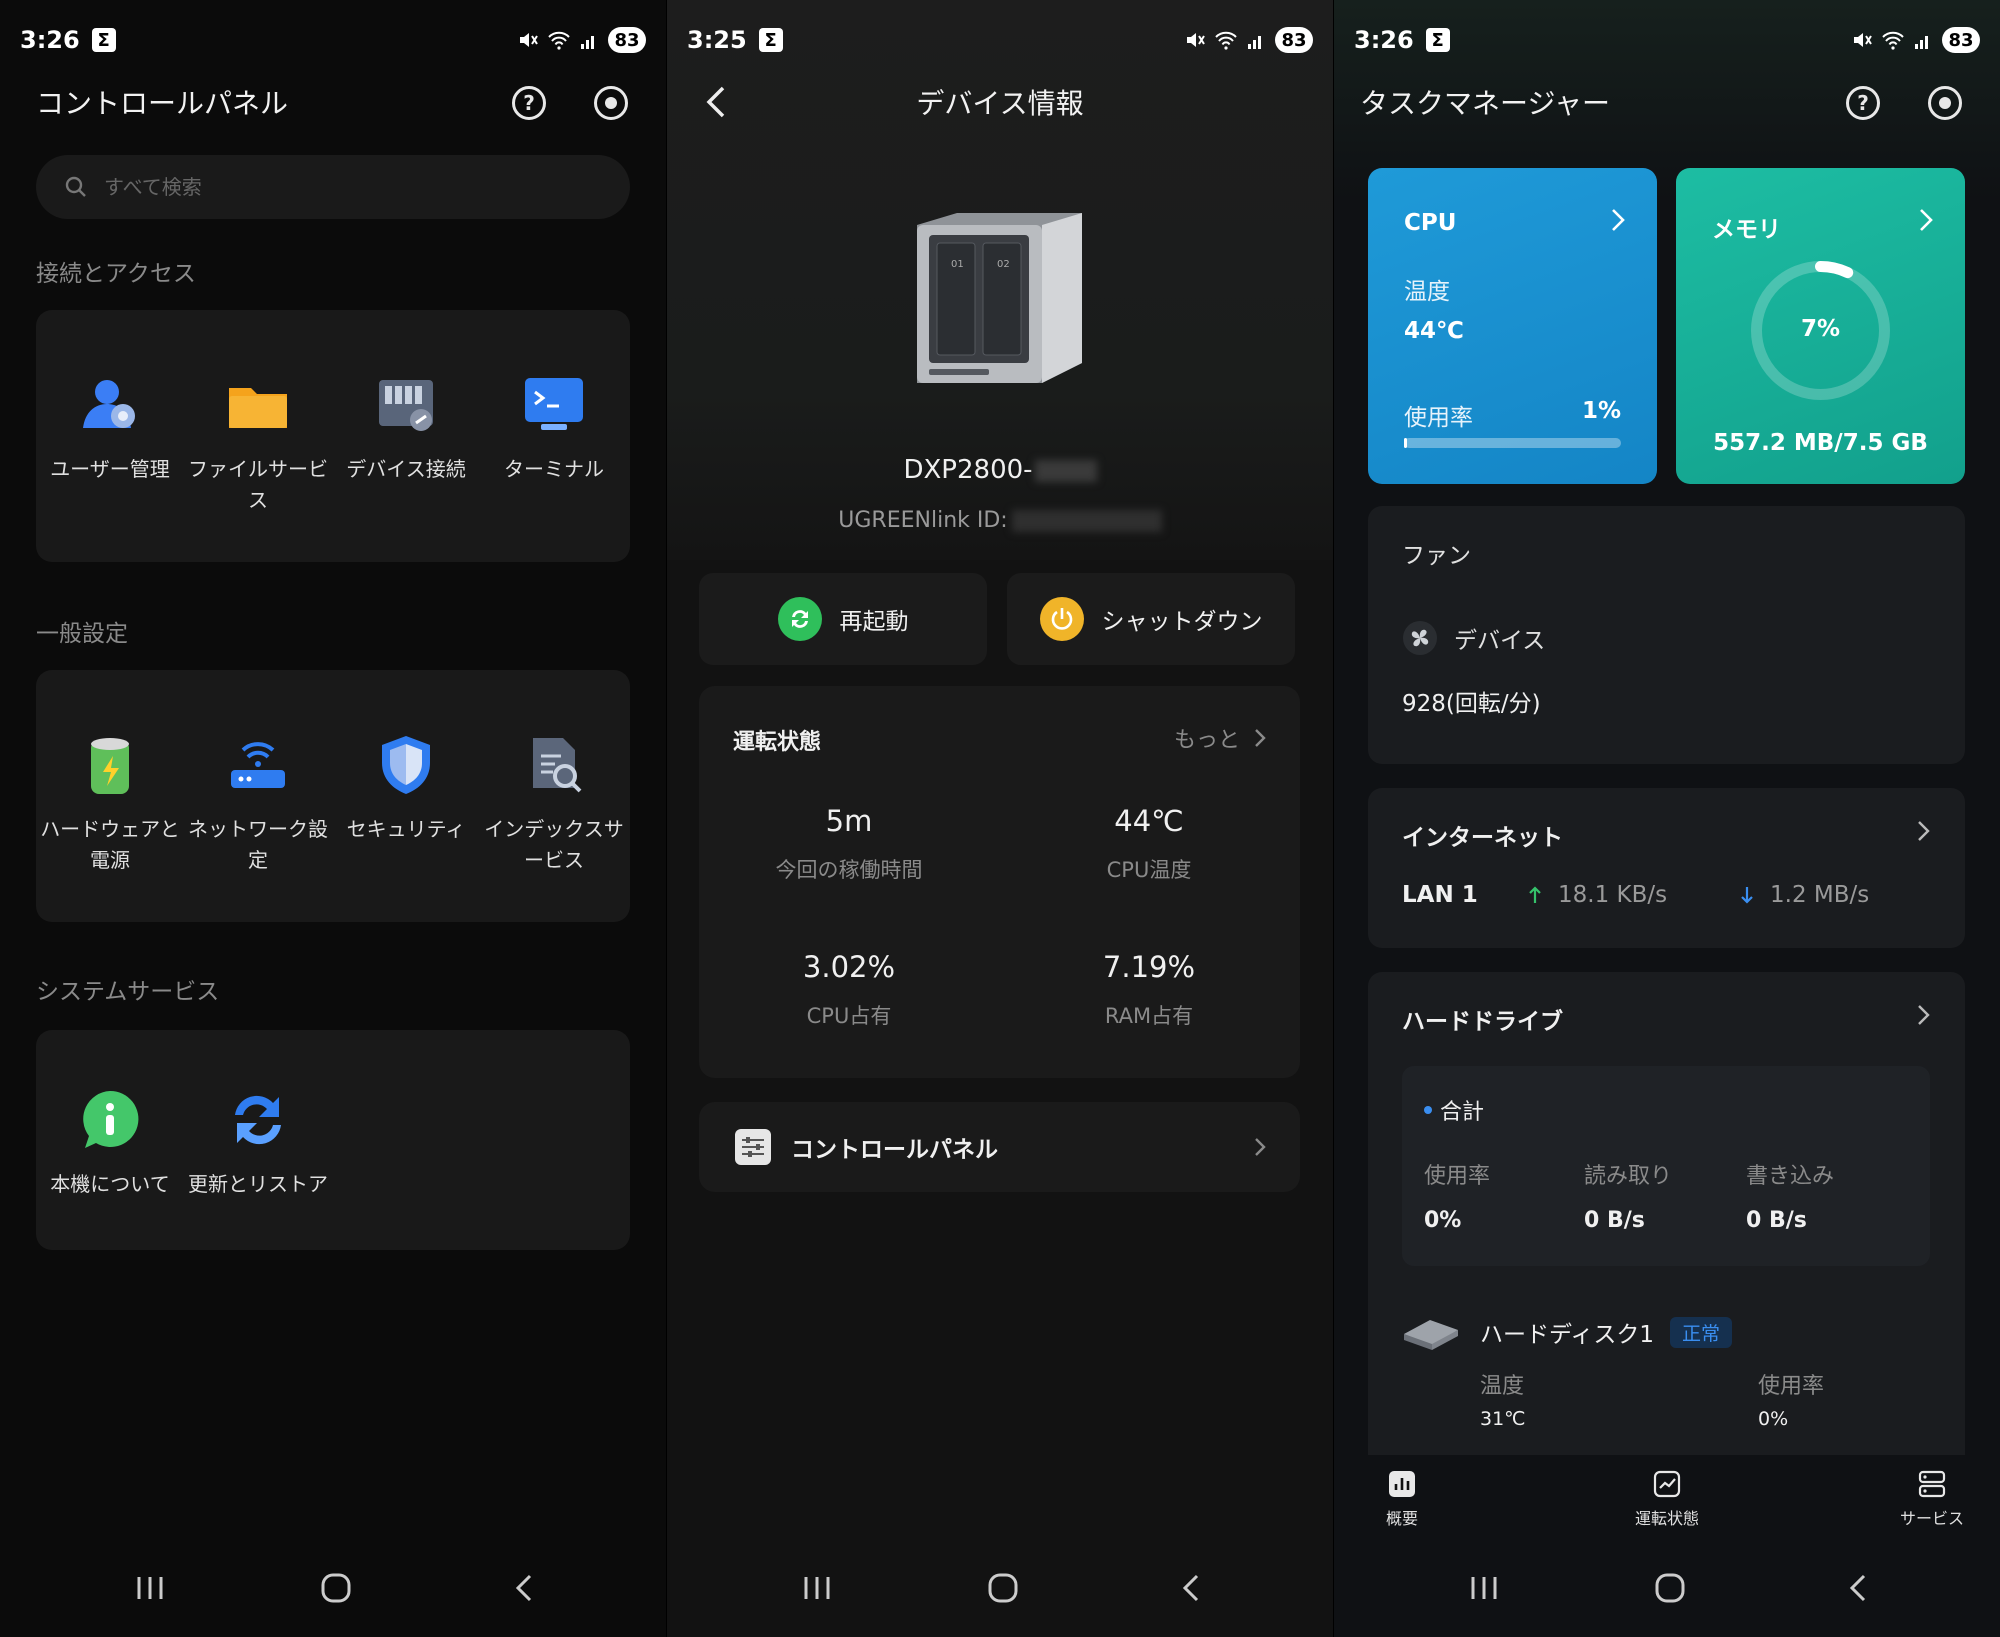  Describe the element at coordinates (50, 40) in the screenshot. I see `status-time: 3:26` at that location.